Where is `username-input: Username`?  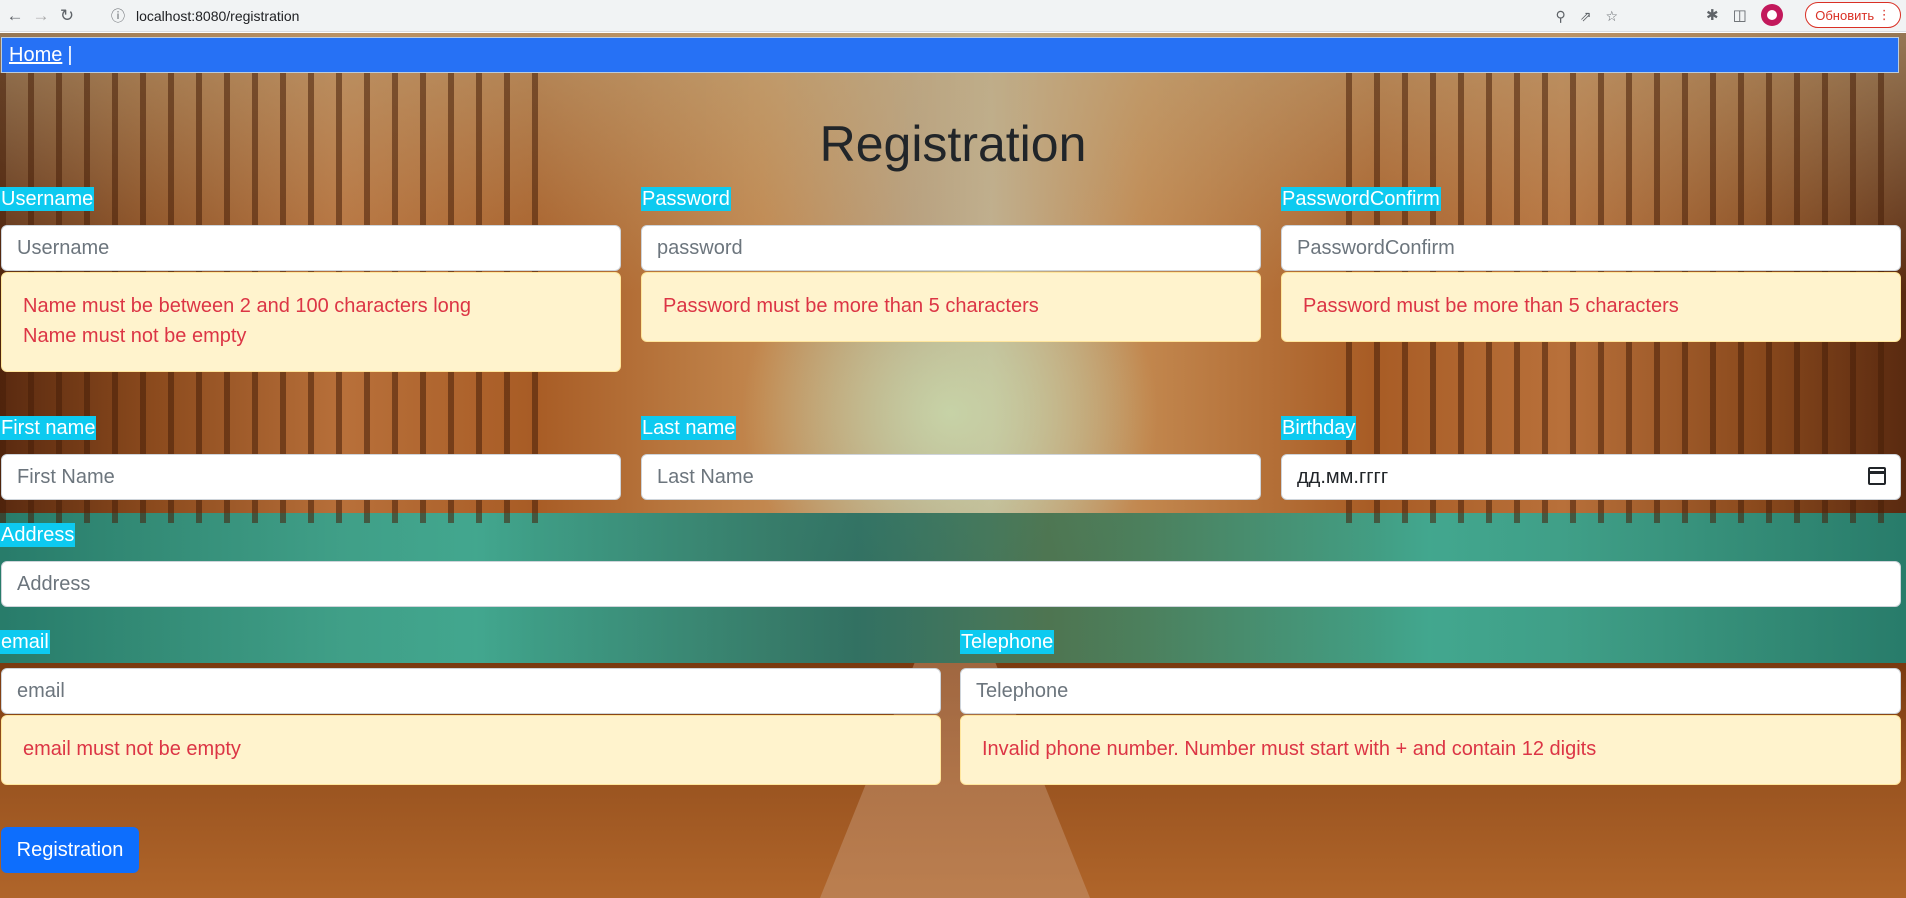 username-input: Username is located at coordinates (311, 248).